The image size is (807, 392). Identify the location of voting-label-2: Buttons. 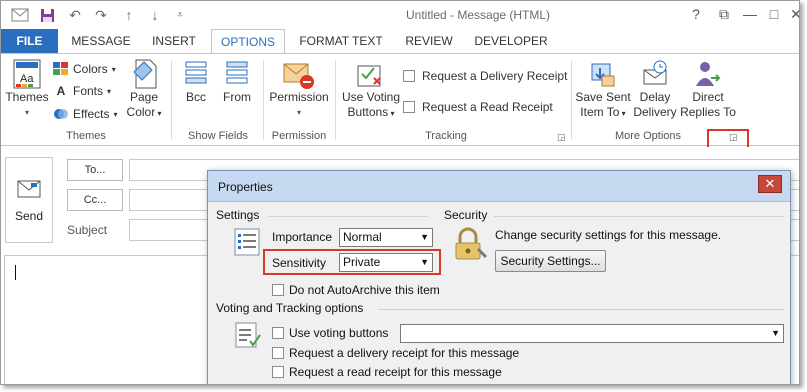
(368, 112).